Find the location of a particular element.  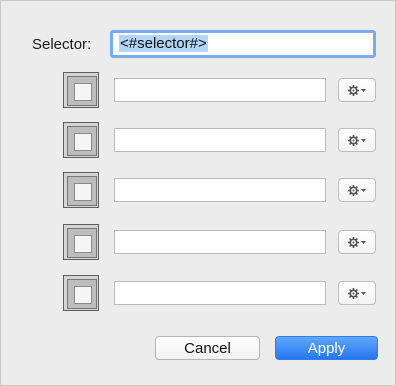

selector-input-value: <#selector#> is located at coordinates (163, 43).